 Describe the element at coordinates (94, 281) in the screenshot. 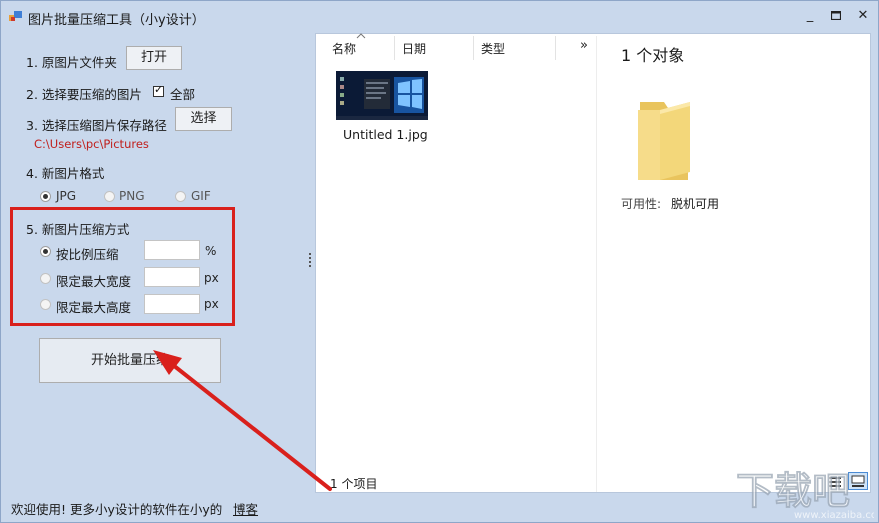

I see `max-width-label: 限定最大宽度` at that location.